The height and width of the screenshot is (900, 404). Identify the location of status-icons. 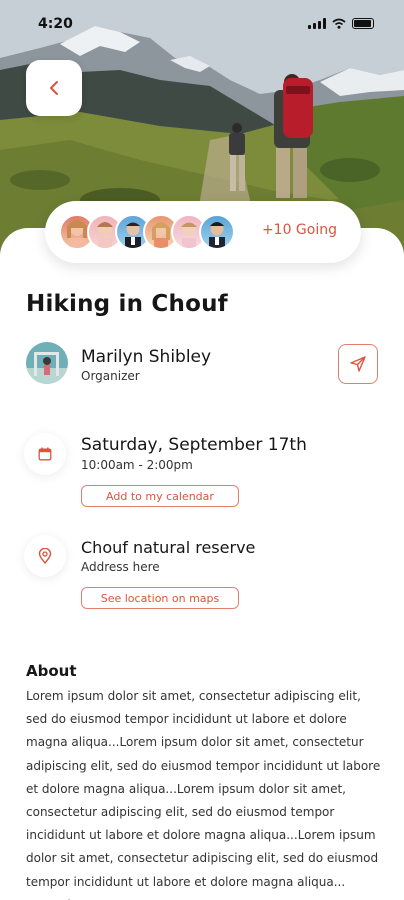
(341, 23).